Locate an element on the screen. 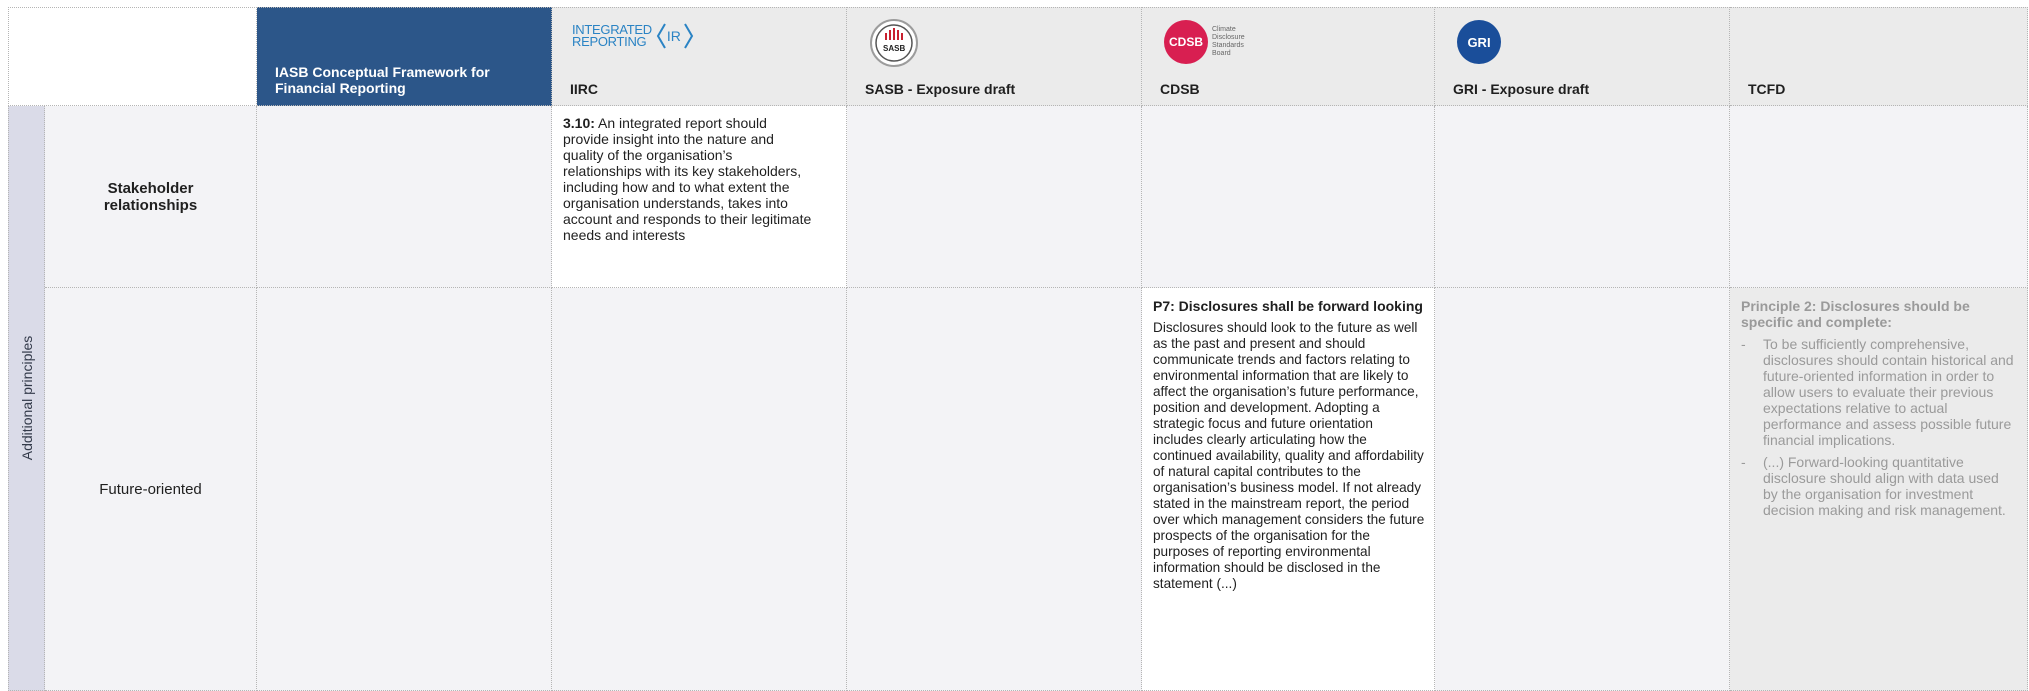 The width and height of the screenshot is (2029, 691). cell-future-iasb is located at coordinates (404, 489).